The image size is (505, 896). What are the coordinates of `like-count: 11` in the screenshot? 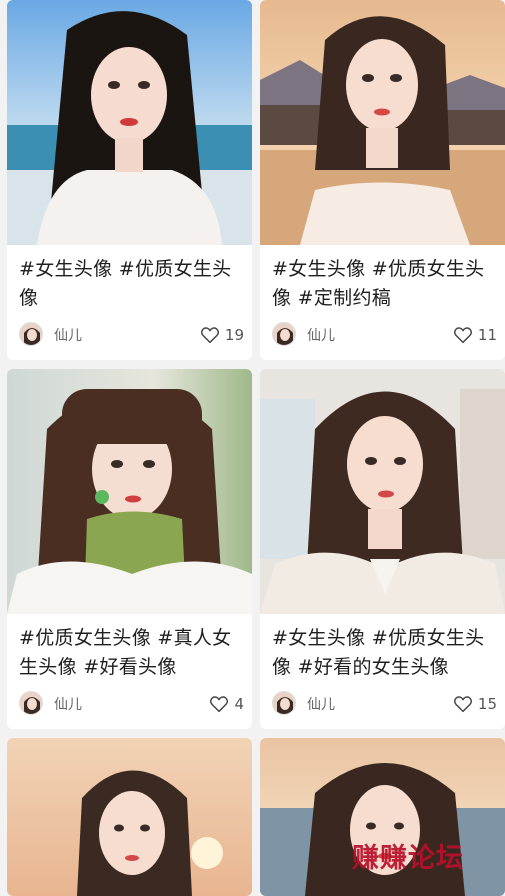 It's located at (487, 335).